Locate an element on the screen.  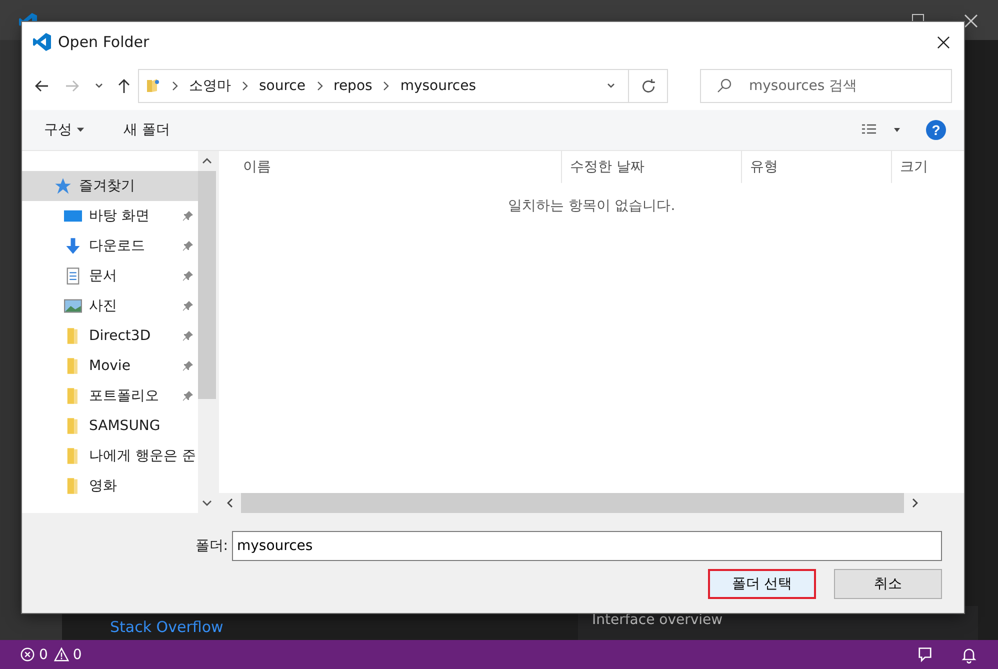
organize-button: 구성 is located at coordinates (65, 130).